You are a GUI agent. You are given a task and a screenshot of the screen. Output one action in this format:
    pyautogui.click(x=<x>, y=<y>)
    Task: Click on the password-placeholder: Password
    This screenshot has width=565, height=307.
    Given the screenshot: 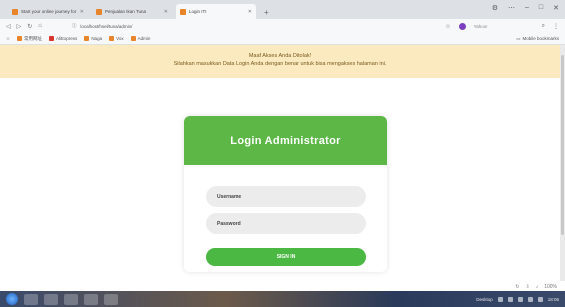 What is the action you would take?
    pyautogui.click(x=229, y=223)
    